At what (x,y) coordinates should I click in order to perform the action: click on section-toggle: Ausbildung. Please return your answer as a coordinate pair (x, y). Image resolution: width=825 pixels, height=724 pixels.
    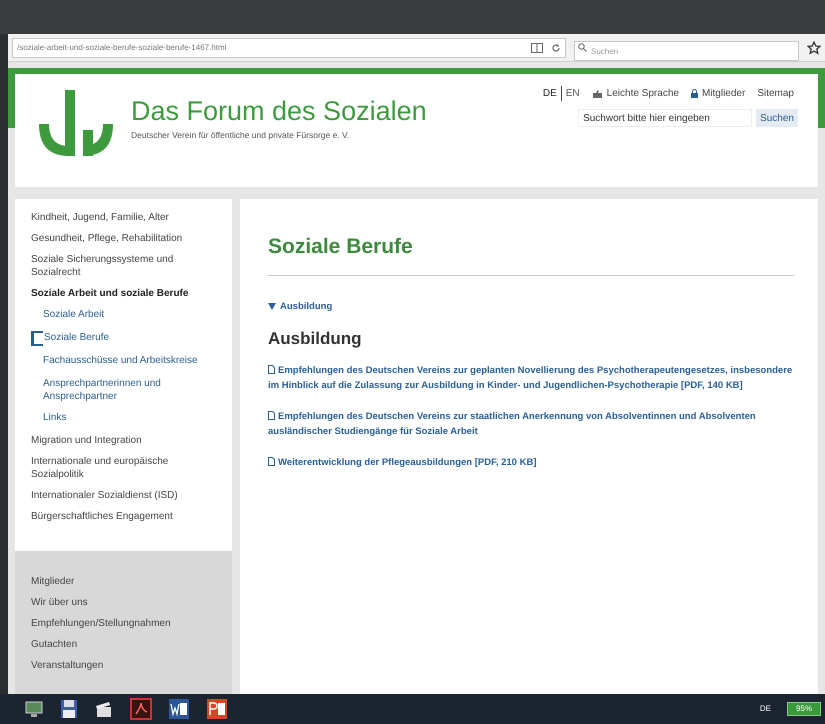
    Looking at the image, I should click on (300, 307).